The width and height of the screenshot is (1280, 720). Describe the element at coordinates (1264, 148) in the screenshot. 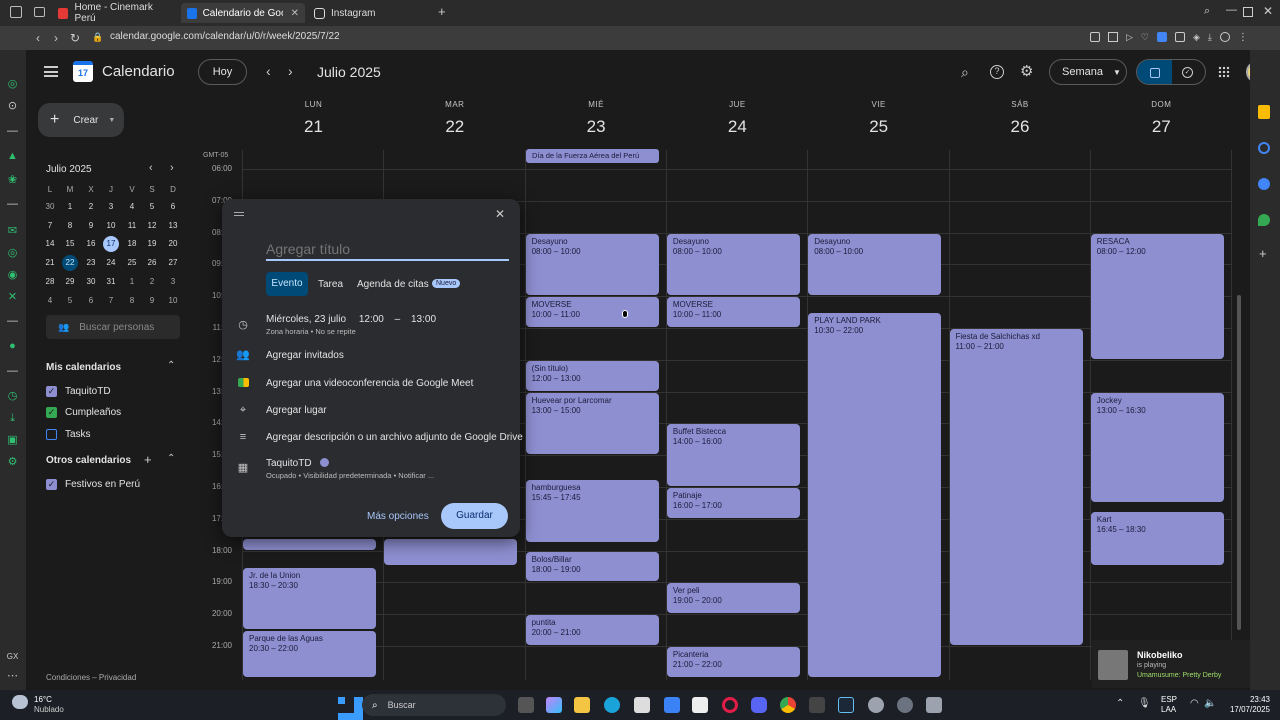

I see `tasks-icon` at that location.